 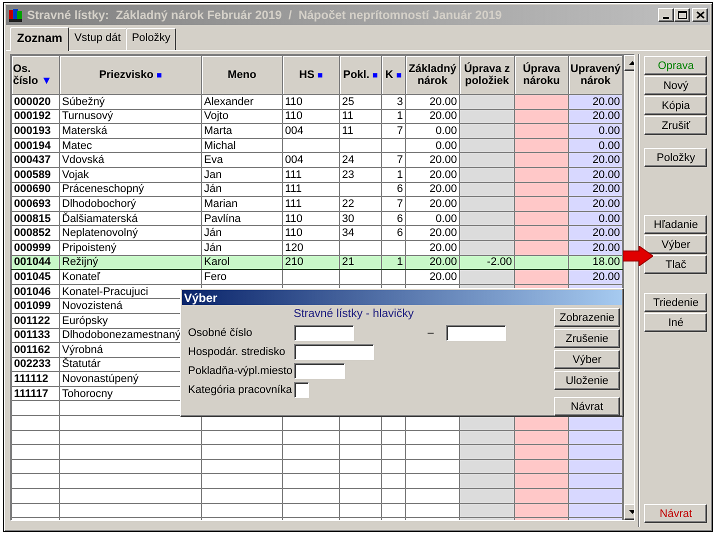 I want to click on table-cell: 001044, so click(x=36, y=262).